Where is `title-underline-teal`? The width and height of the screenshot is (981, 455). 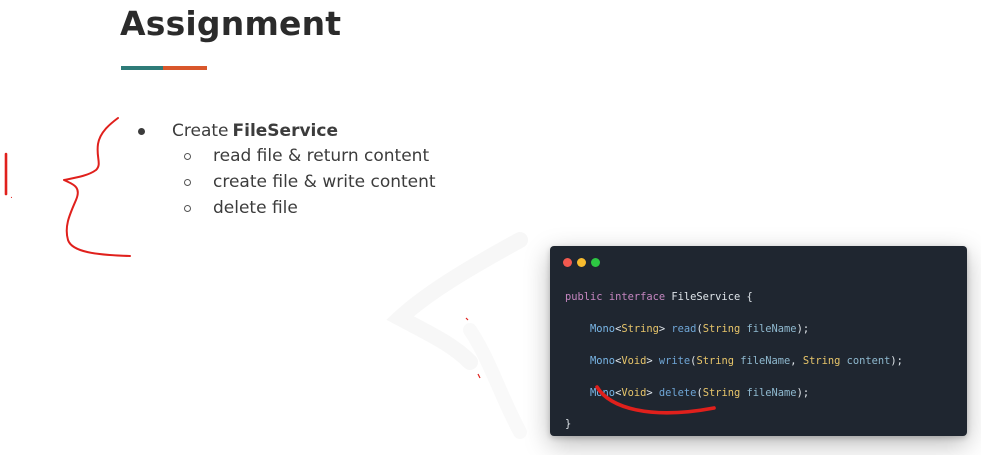 title-underline-teal is located at coordinates (142, 68).